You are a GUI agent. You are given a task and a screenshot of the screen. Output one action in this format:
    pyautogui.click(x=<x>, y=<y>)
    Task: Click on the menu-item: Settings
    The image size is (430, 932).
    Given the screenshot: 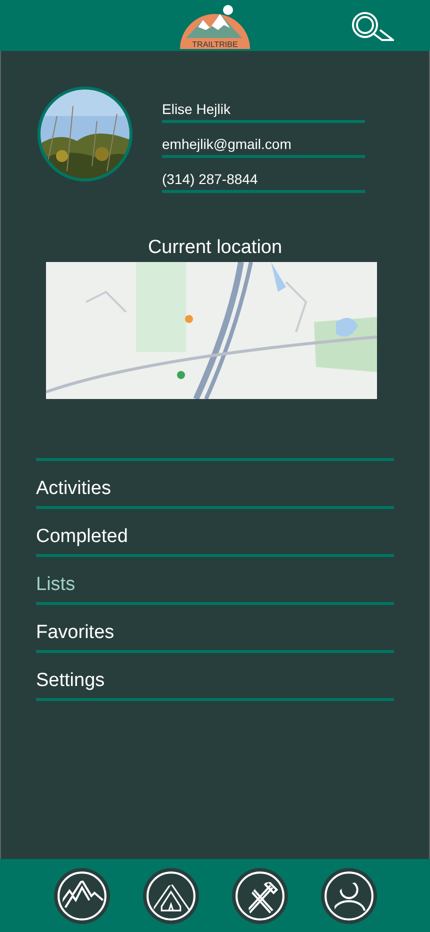 What is the action you would take?
    pyautogui.click(x=215, y=677)
    